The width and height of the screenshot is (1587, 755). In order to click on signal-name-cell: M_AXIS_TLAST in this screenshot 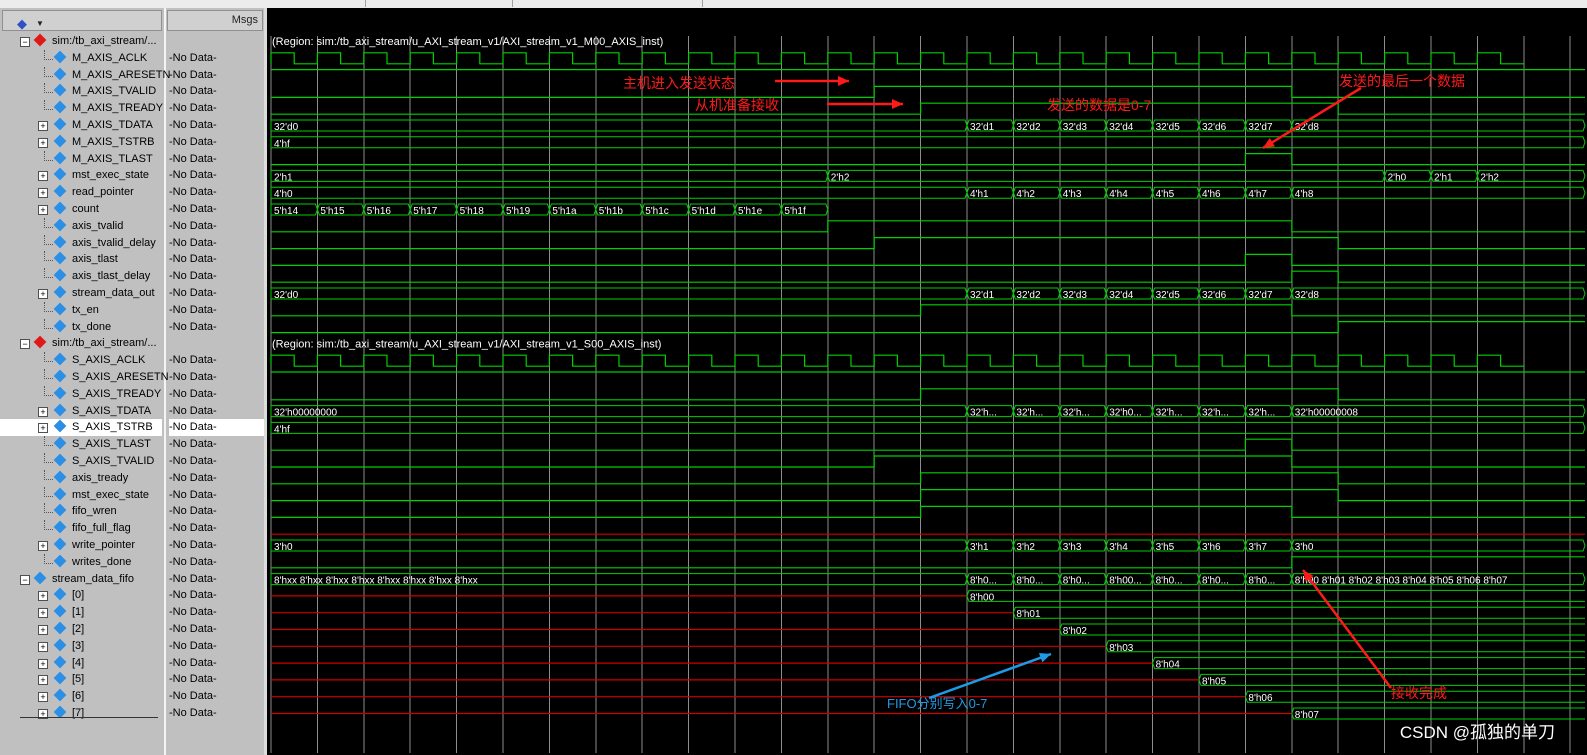, I will do `click(81, 159)`.